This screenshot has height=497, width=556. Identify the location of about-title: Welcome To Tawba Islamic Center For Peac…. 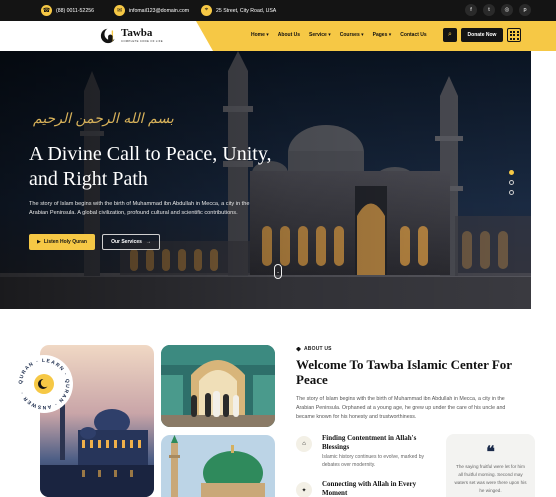
(404, 372).